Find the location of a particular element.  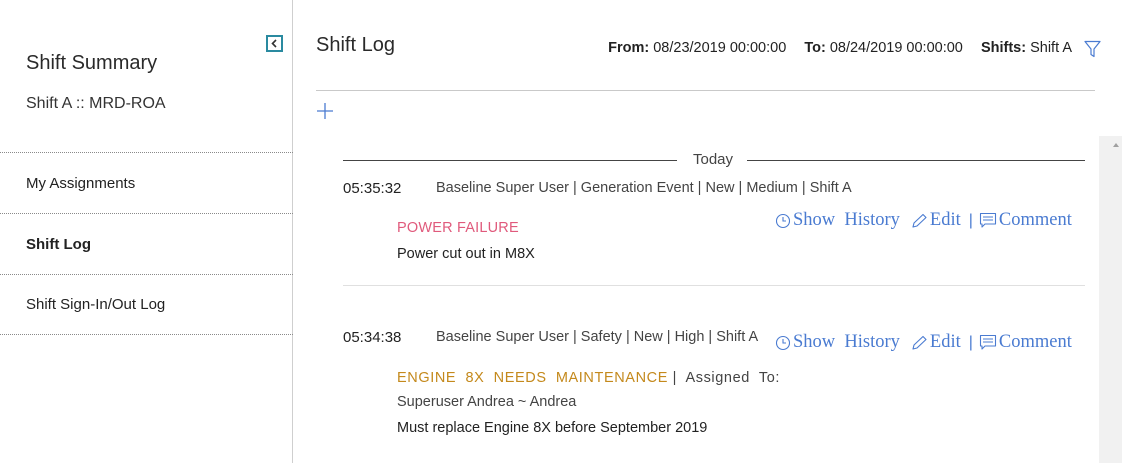

entry-description: Power cut out in M8X is located at coordinates (466, 254).